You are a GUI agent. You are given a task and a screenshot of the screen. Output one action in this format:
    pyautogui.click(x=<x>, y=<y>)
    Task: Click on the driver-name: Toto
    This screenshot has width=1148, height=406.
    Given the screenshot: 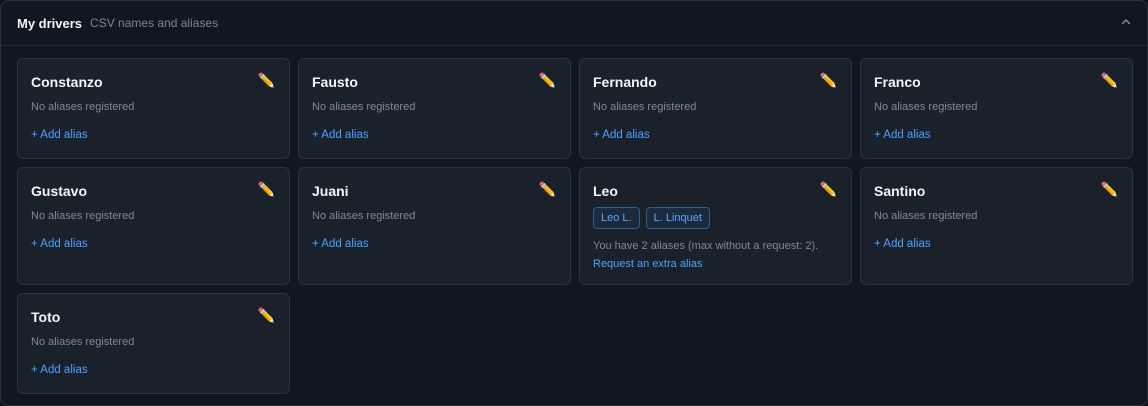 What is the action you would take?
    pyautogui.click(x=46, y=317)
    